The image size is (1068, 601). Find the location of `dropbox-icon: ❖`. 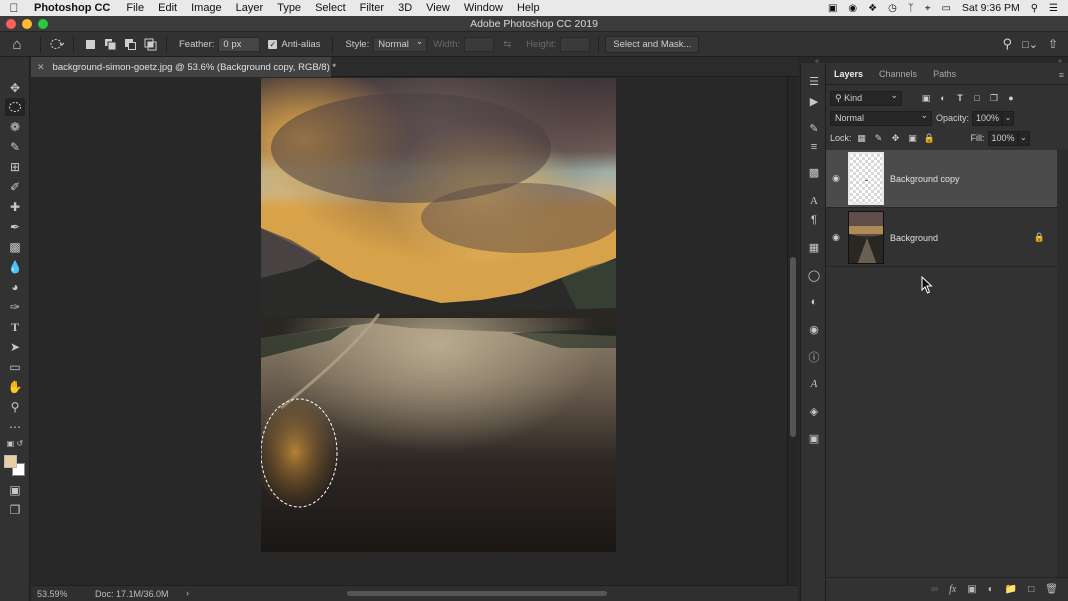

dropbox-icon: ❖ is located at coordinates (872, 8).